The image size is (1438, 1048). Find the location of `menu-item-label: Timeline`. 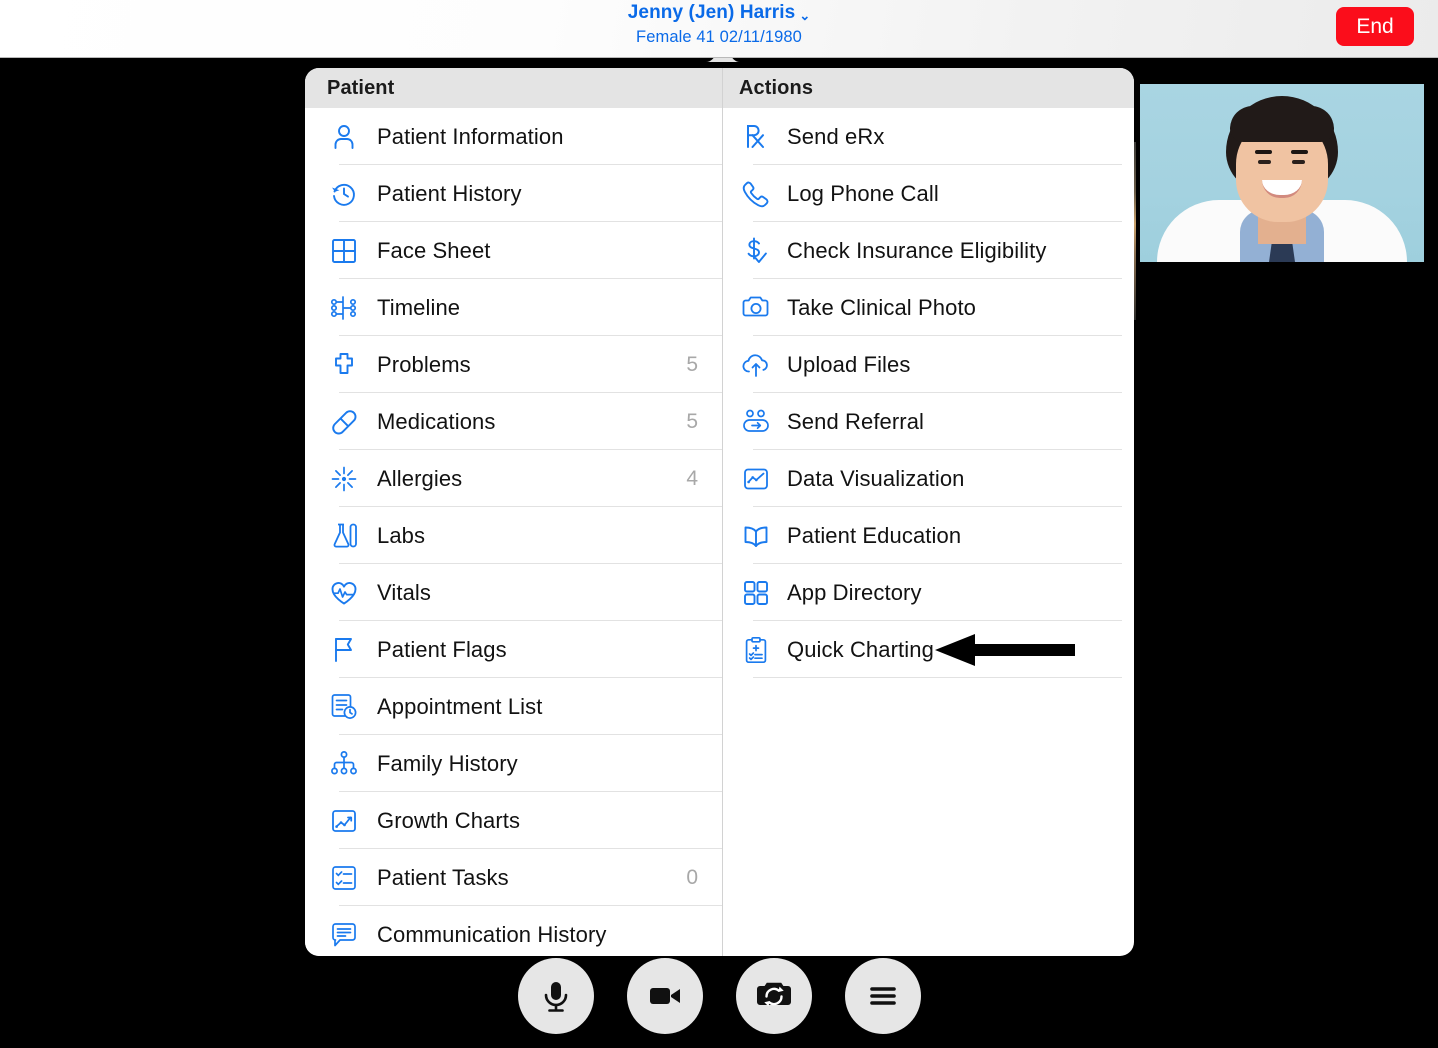

menu-item-label: Timeline is located at coordinates (419, 307).